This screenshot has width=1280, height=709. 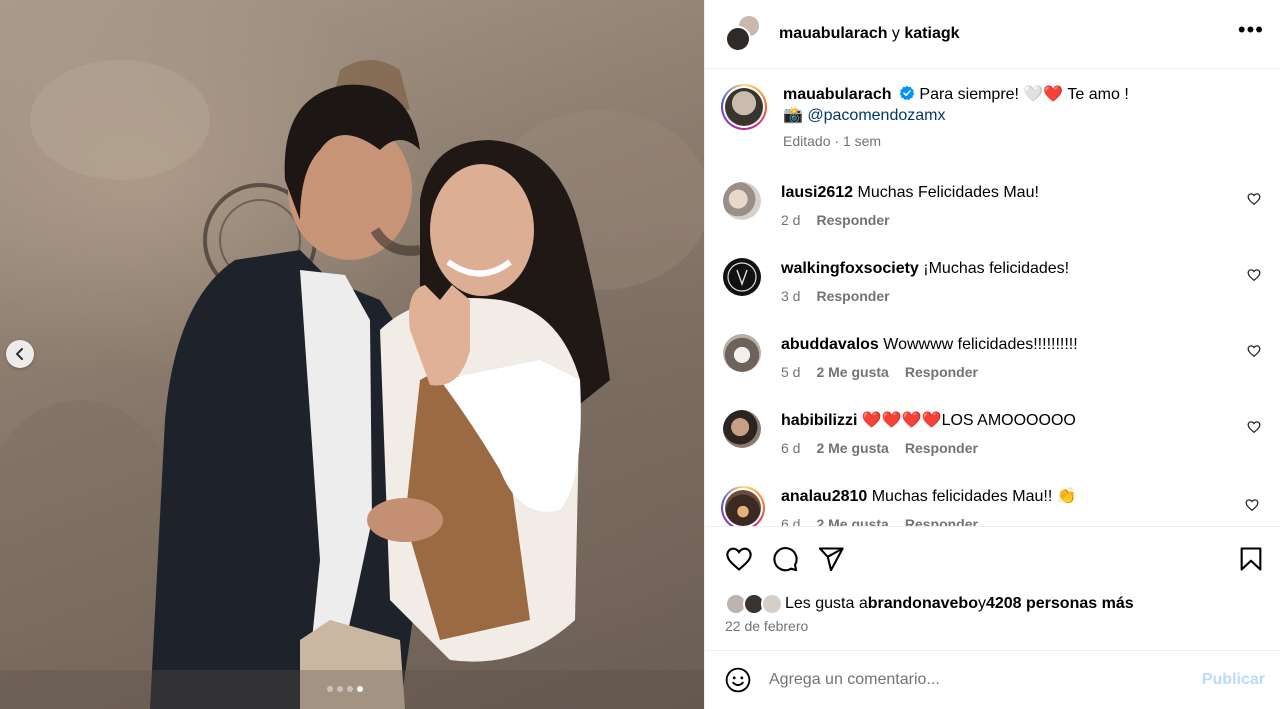 I want to click on carousel-prev-button, so click(x=20, y=354).